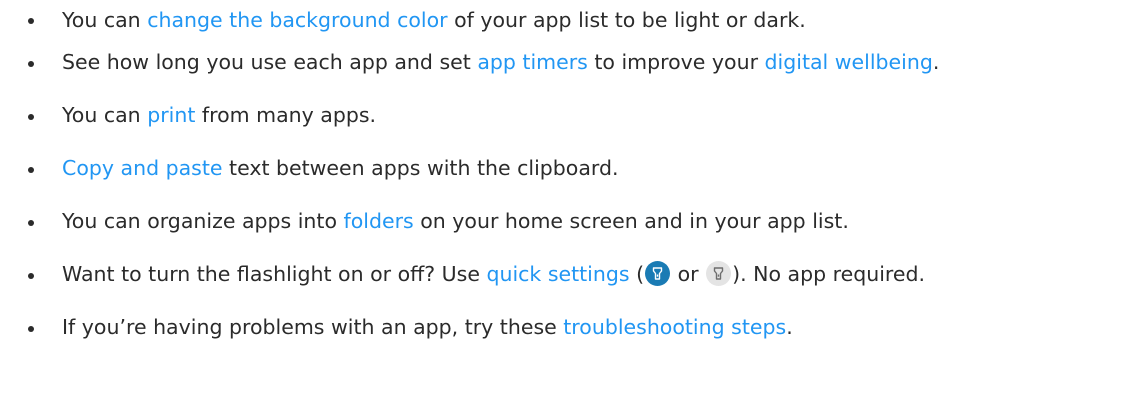  What do you see at coordinates (829, 274) in the screenshot?
I see `tip-text-paren-close: ). No app required.` at bounding box center [829, 274].